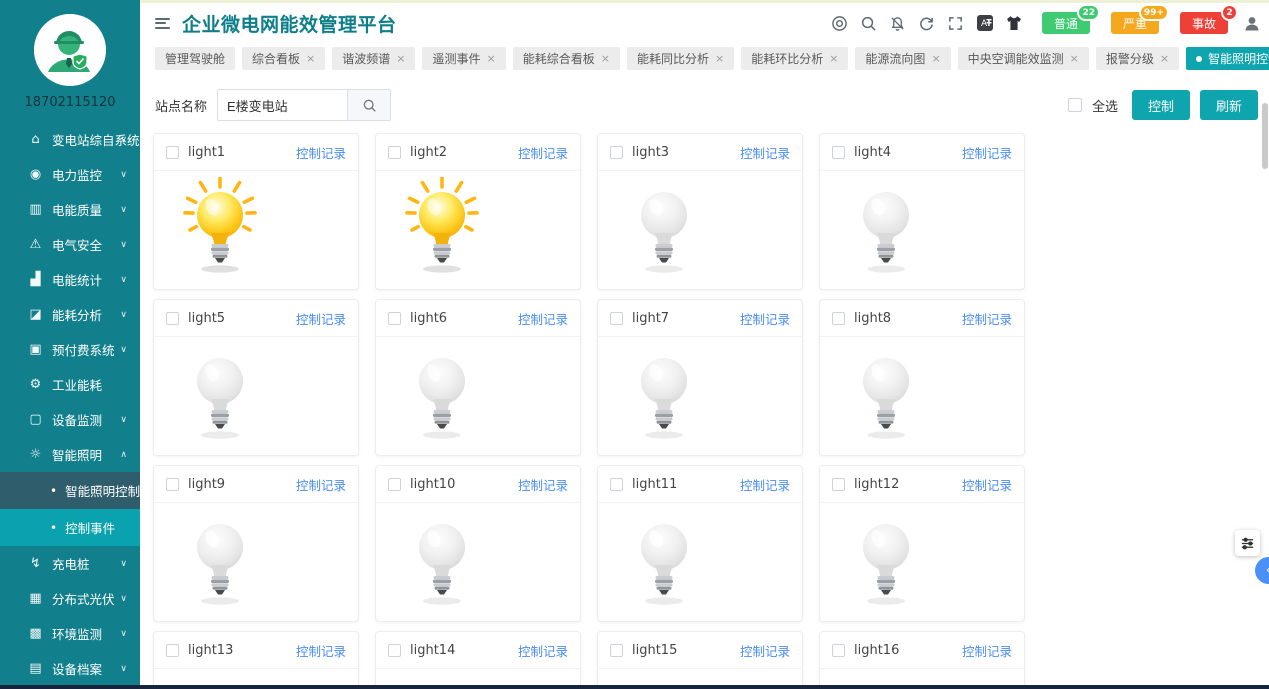  Describe the element at coordinates (1252, 23) in the screenshot. I see `user-profile-icon` at that location.